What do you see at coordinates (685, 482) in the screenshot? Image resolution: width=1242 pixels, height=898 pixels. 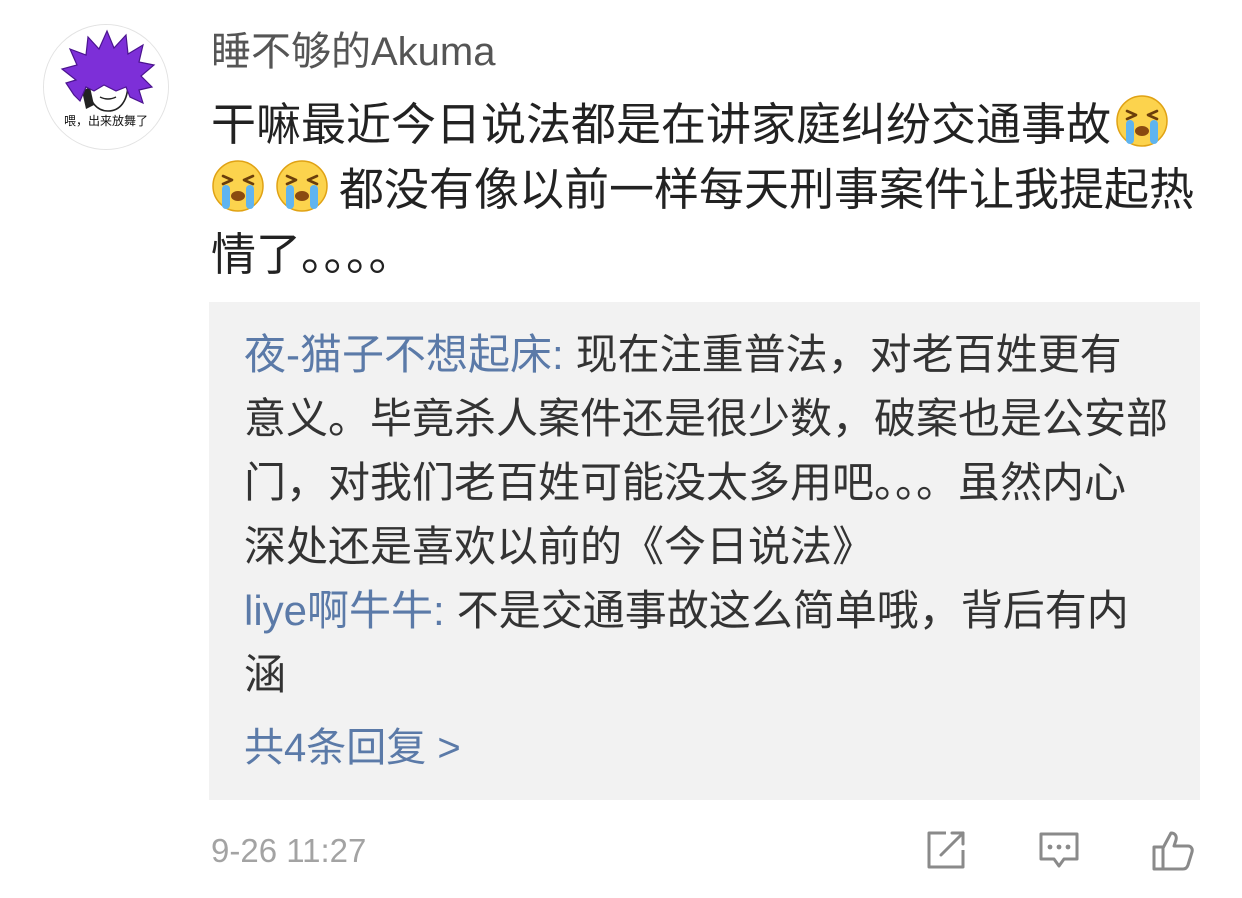 I see `reply-text: 门，对我们老百姓可能没太多用吧。。。虽然内心` at bounding box center [685, 482].